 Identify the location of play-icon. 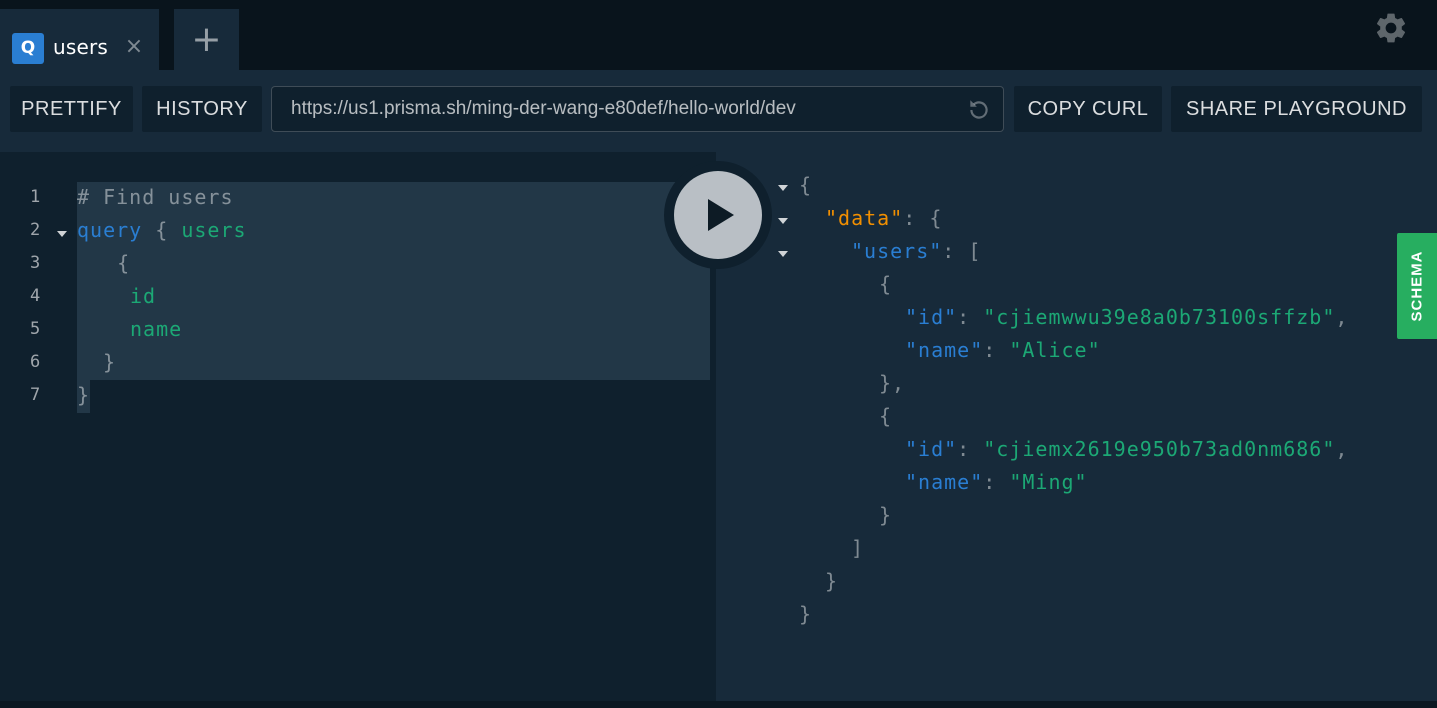
(721, 215).